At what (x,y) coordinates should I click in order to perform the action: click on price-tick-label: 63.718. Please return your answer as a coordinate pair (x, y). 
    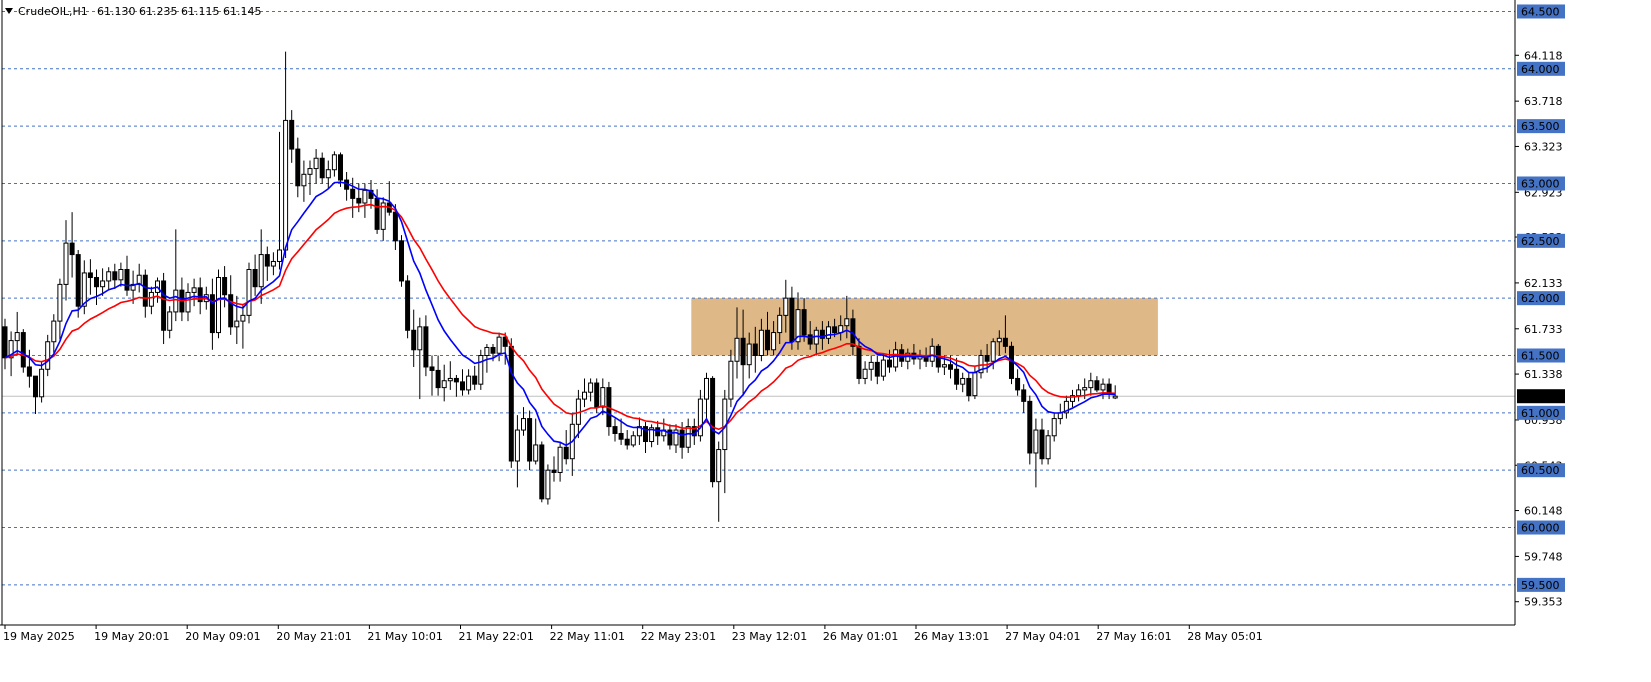
    Looking at the image, I should click on (1543, 101).